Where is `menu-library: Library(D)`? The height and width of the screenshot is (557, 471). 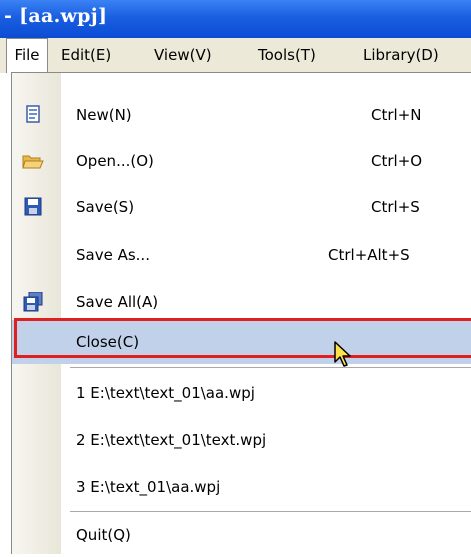 menu-library: Library(D) is located at coordinates (401, 55).